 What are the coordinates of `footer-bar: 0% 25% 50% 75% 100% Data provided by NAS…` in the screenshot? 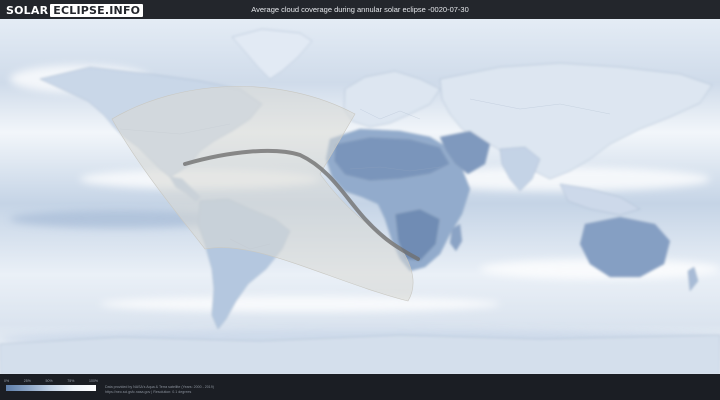 It's located at (360, 387).